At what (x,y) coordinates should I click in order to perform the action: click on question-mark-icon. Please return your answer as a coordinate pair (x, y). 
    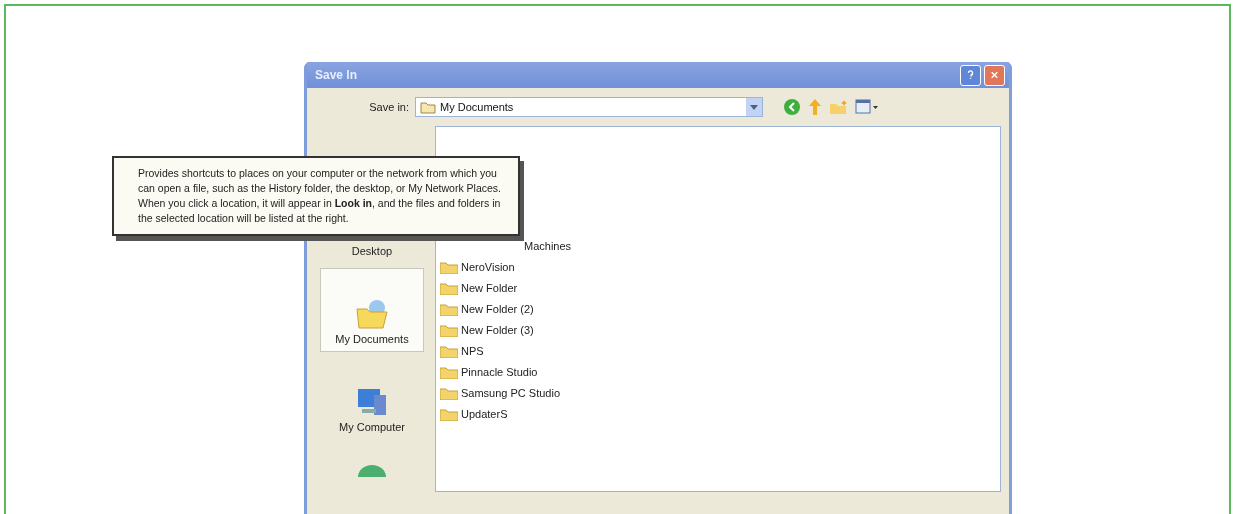
    Looking at the image, I should click on (970, 75).